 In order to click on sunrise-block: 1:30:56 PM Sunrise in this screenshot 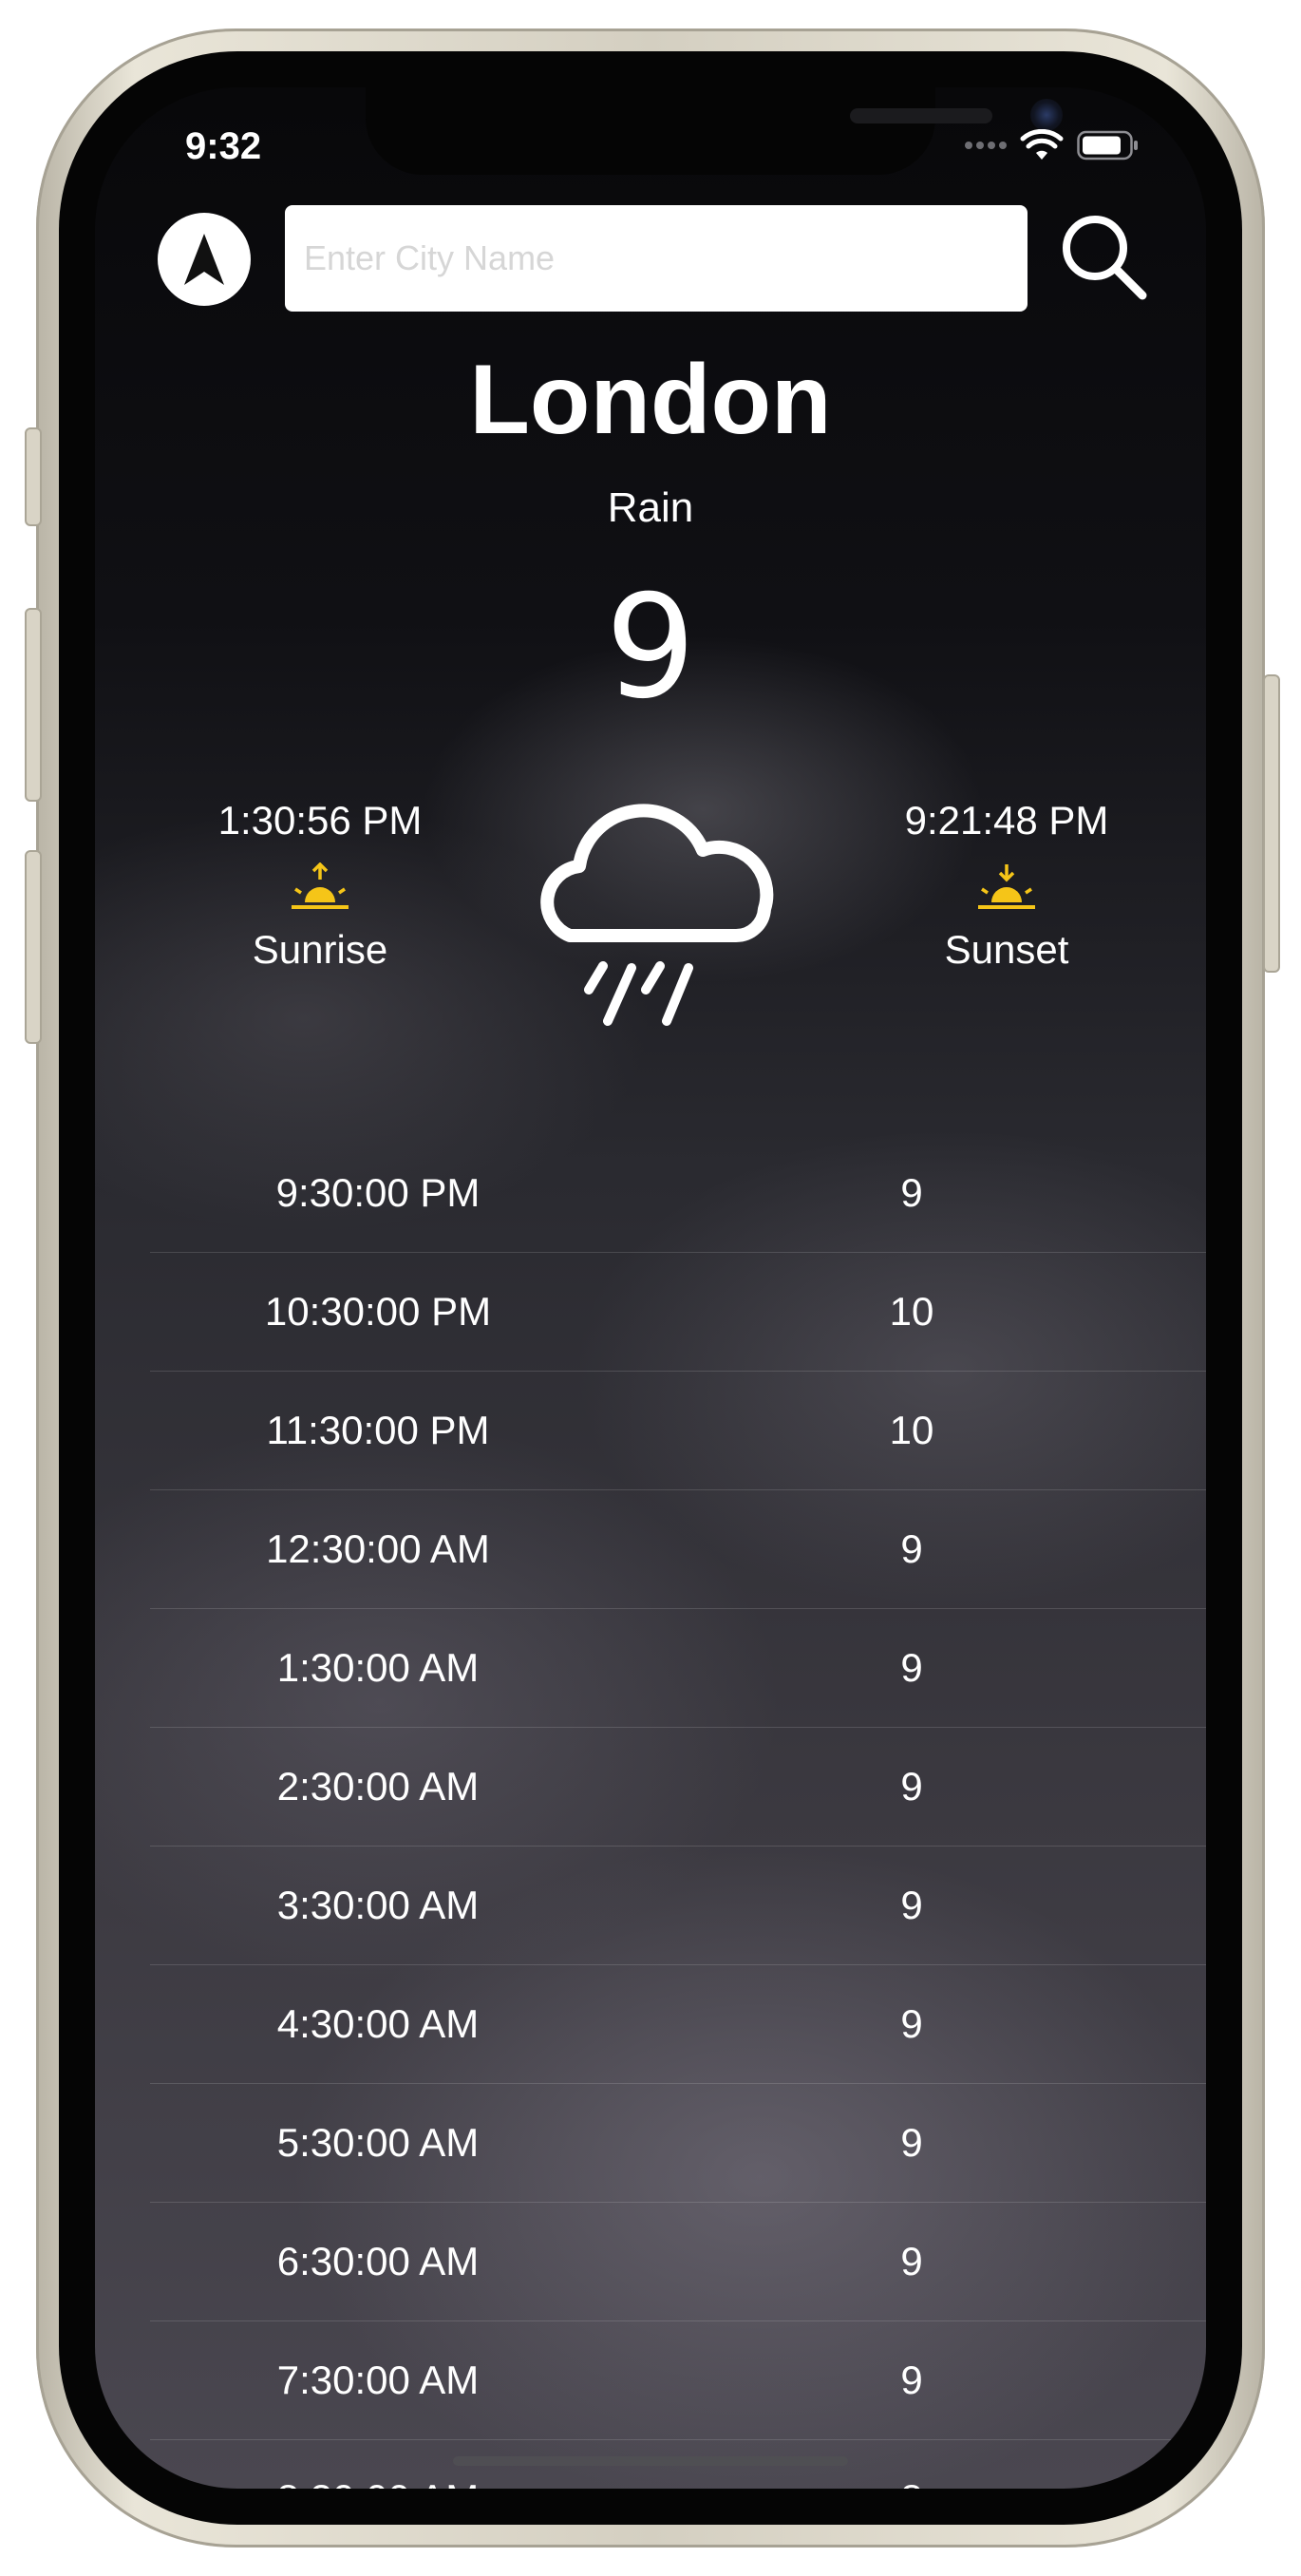, I will do `click(320, 885)`.